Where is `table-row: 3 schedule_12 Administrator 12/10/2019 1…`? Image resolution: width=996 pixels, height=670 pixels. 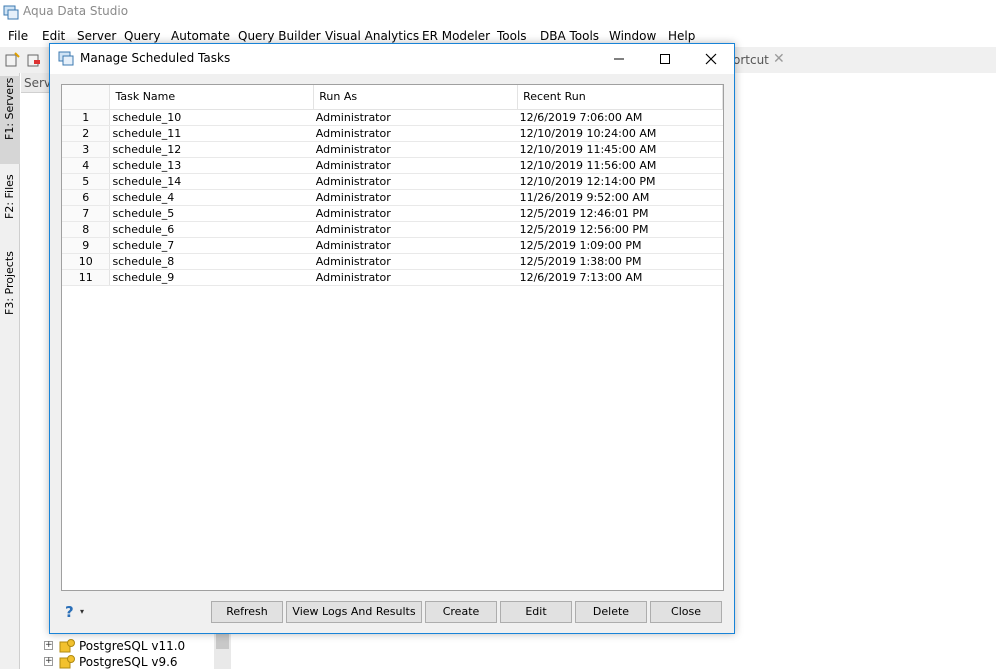 table-row: 3 schedule_12 Administrator 12/10/2019 1… is located at coordinates (392, 149).